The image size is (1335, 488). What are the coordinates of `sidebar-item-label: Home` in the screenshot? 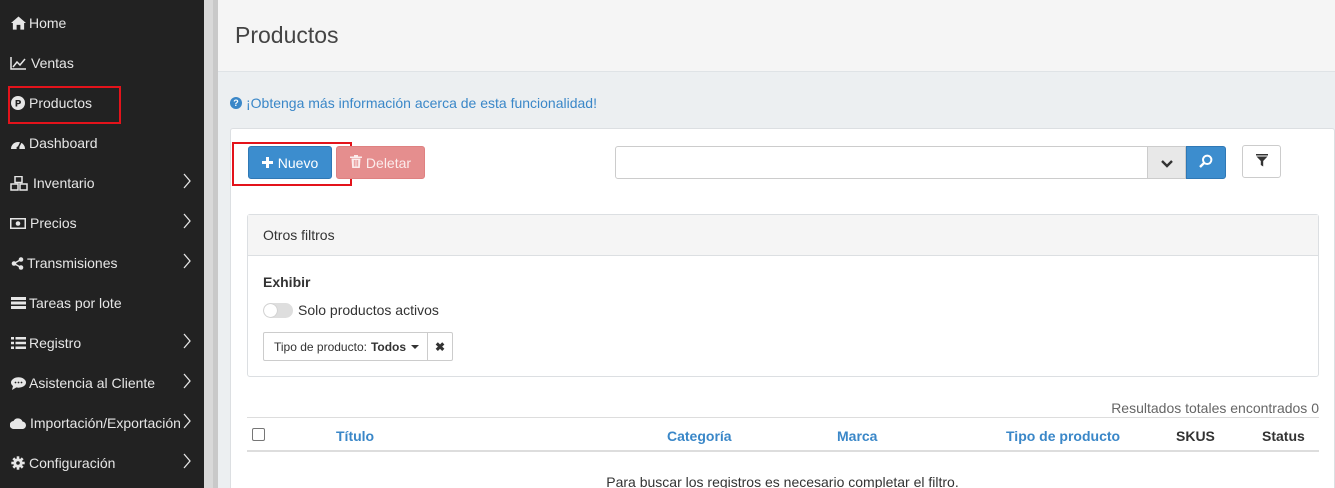 It's located at (48, 23).